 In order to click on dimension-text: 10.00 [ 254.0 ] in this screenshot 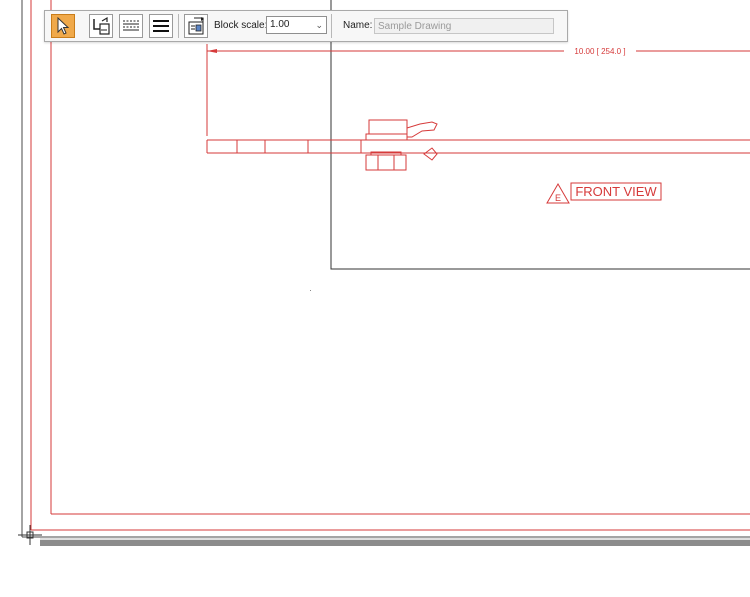, I will do `click(599, 51)`.